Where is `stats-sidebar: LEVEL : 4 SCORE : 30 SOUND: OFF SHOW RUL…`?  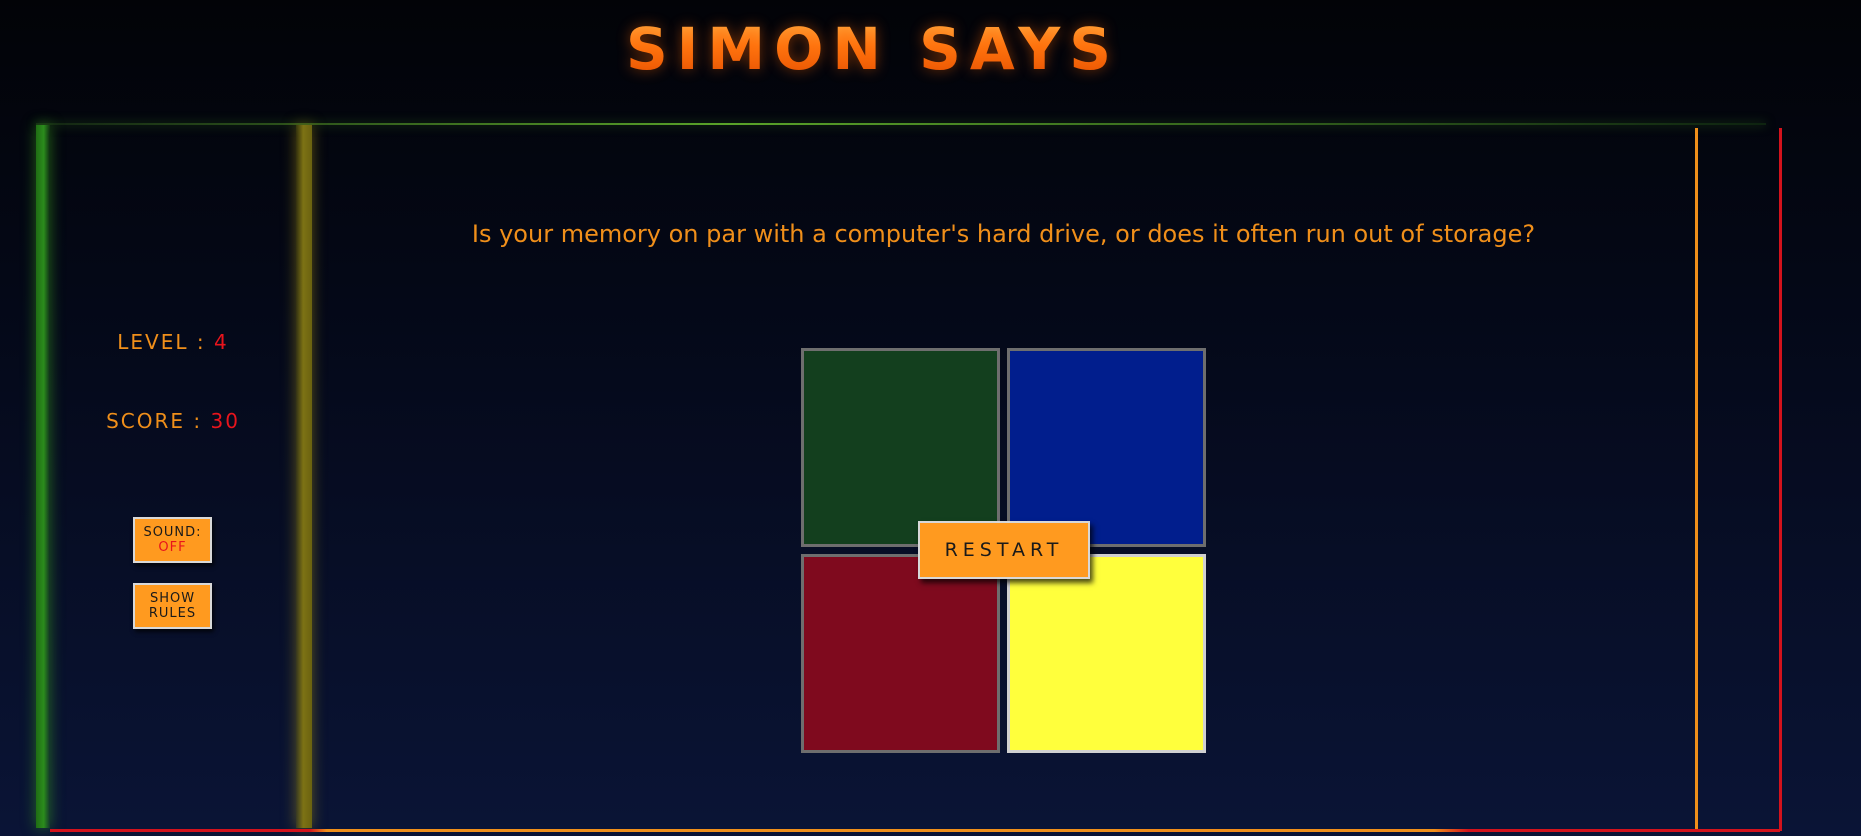 stats-sidebar: LEVEL : 4 SCORE : 30 SOUND: OFF SHOW RUL… is located at coordinates (173, 476).